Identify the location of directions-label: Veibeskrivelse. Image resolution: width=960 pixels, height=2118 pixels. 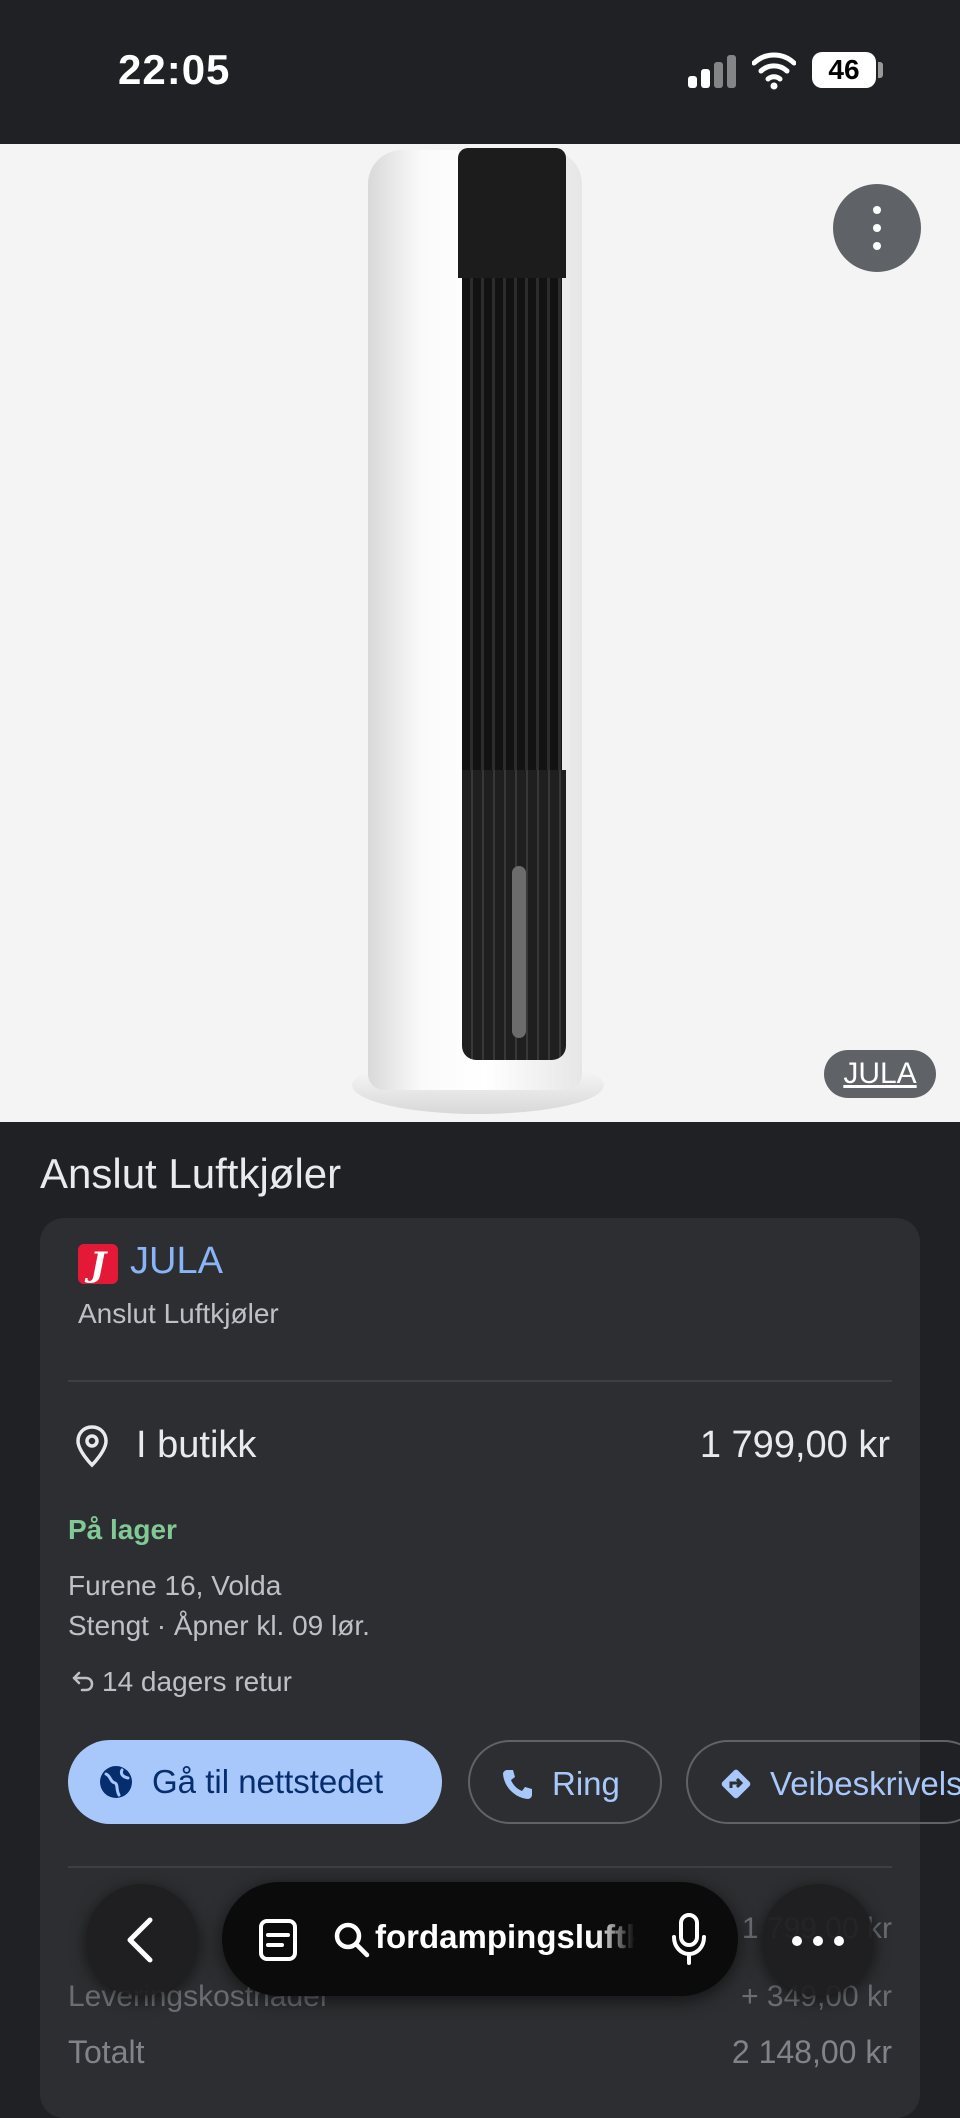
(865, 1783).